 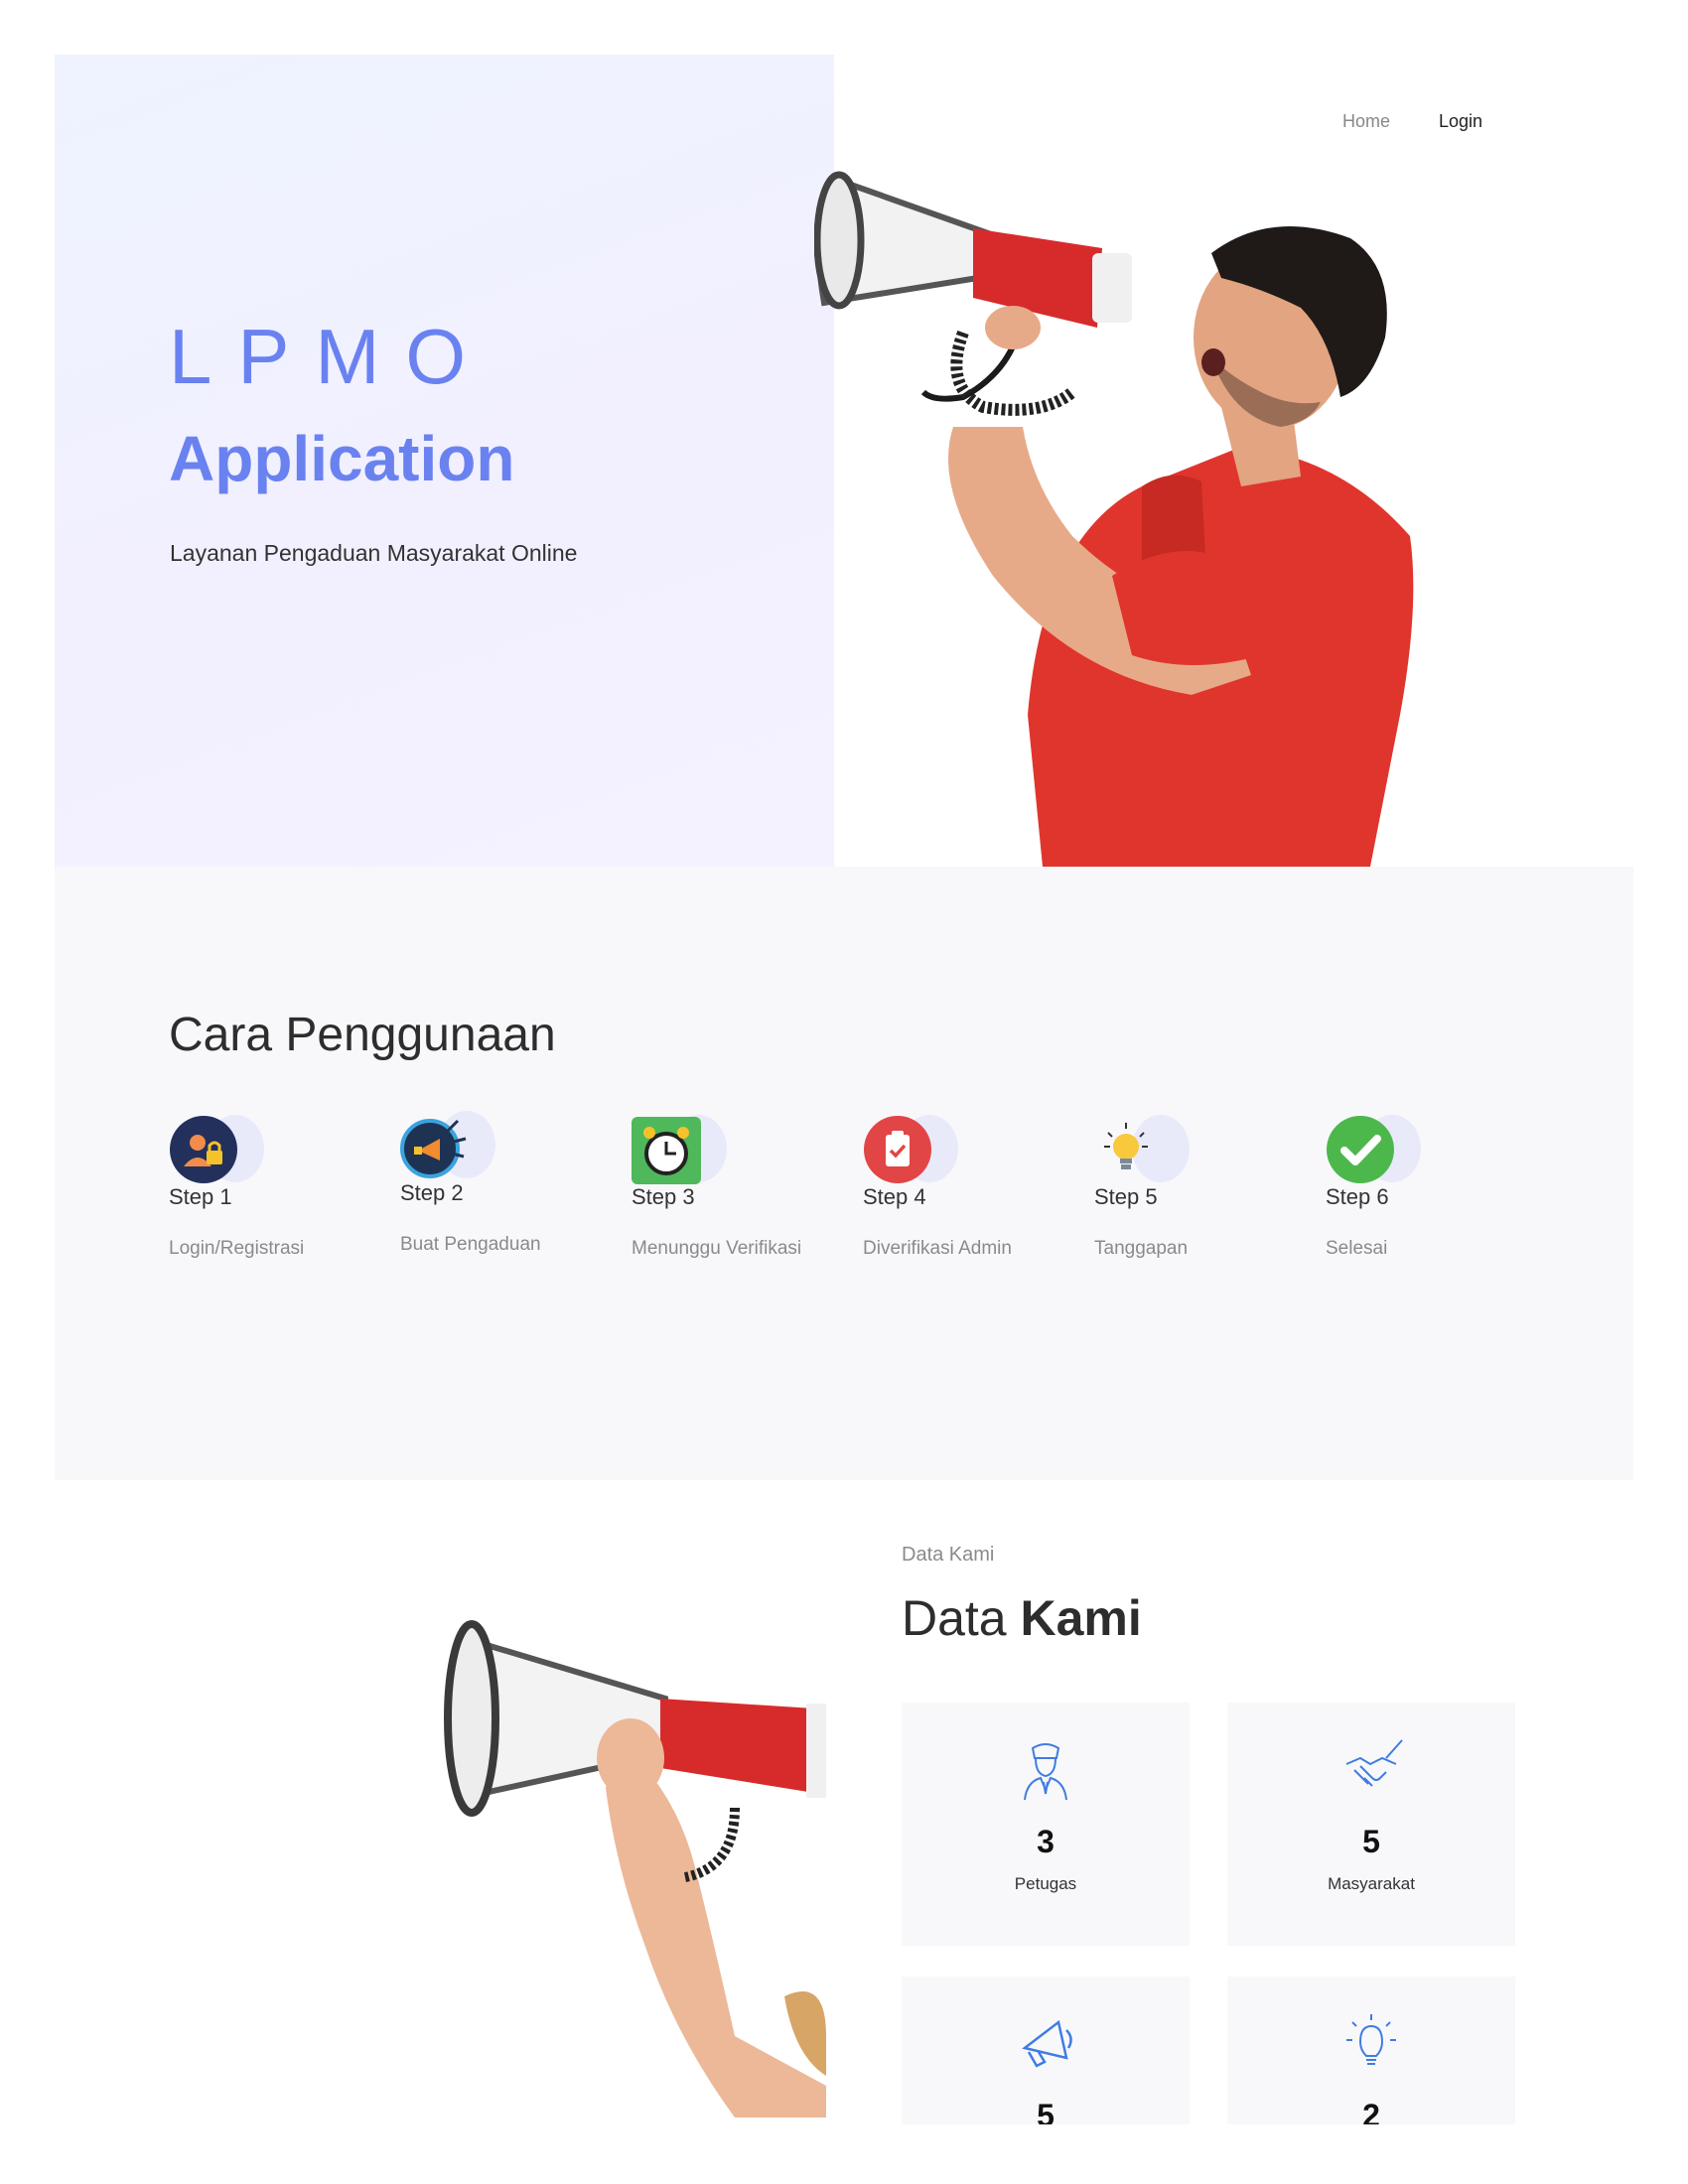 What do you see at coordinates (1203, 1185) in the screenshot?
I see `step-5: Step 5 Tanggapan` at bounding box center [1203, 1185].